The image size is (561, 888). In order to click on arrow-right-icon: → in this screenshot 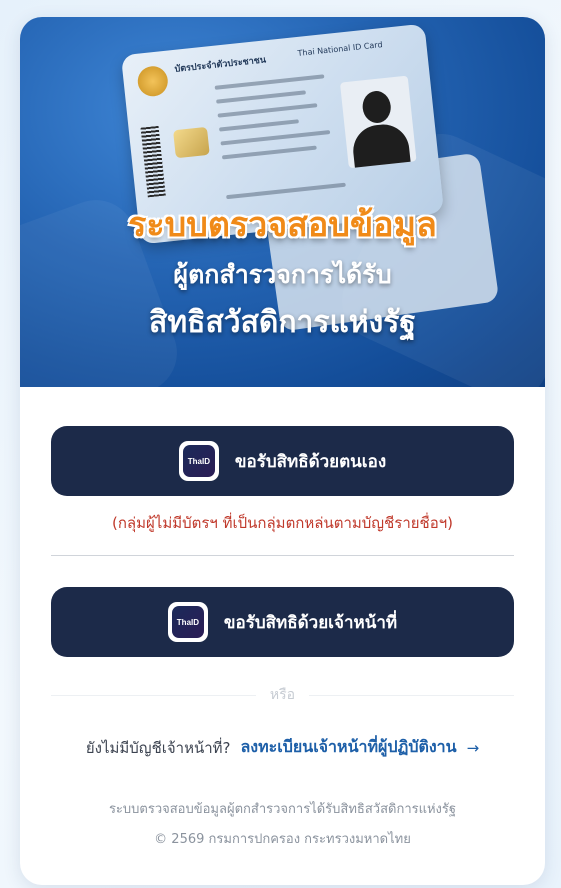, I will do `click(473, 748)`.